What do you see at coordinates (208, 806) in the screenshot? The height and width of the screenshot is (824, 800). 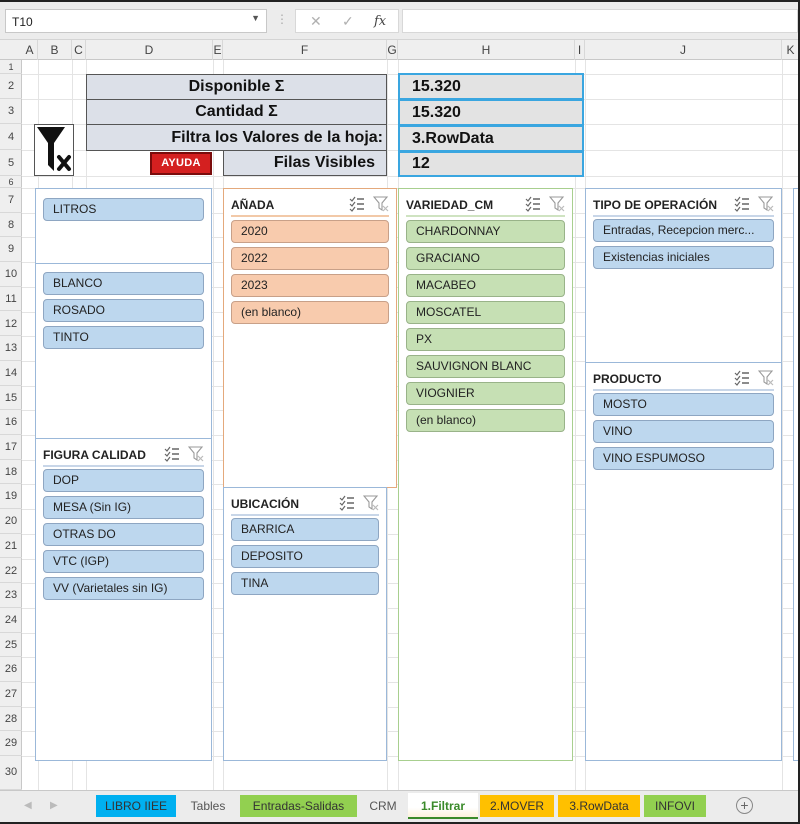 I see `sheet-tab: Tables` at bounding box center [208, 806].